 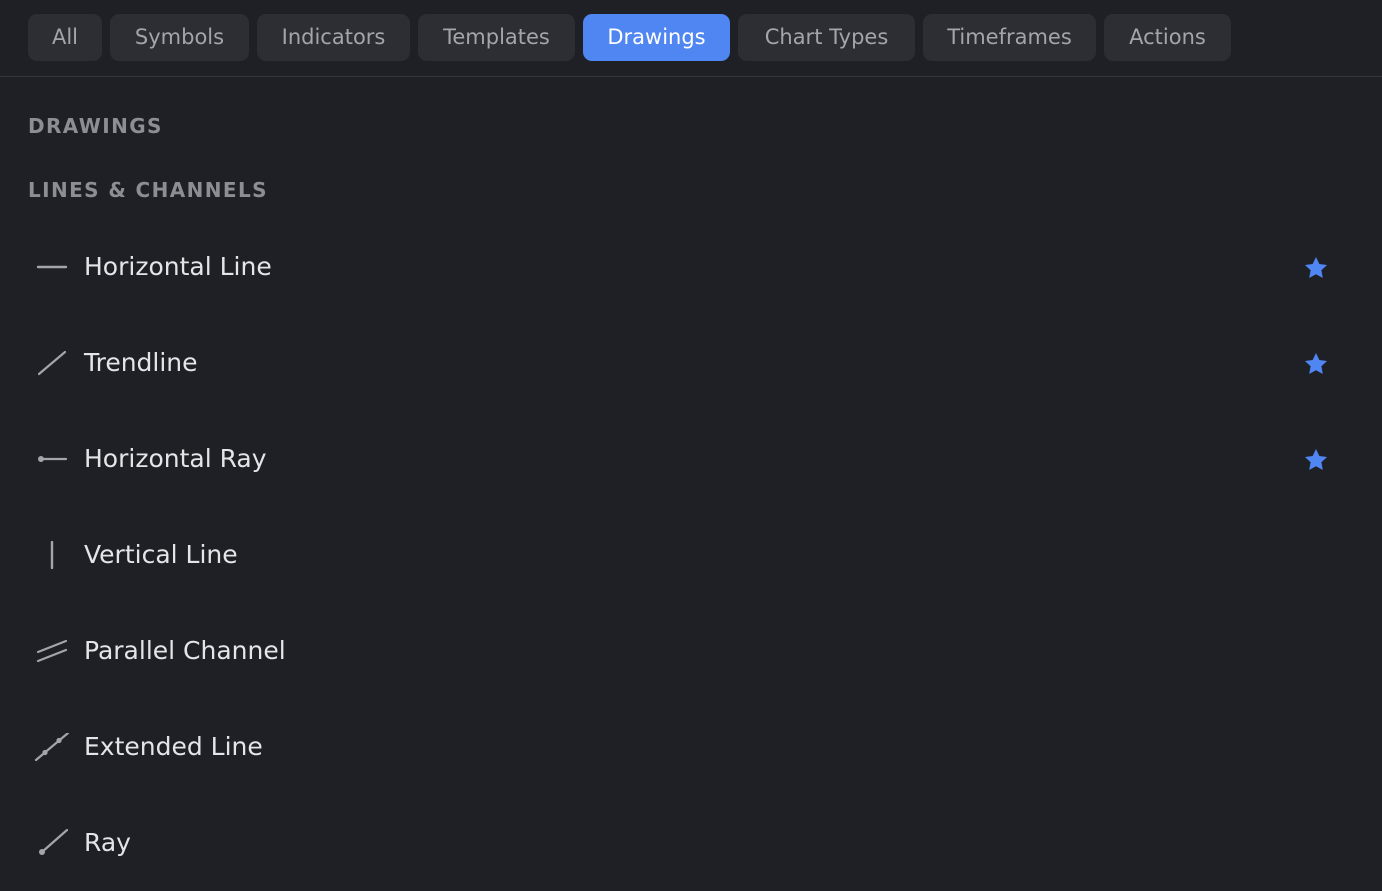 What do you see at coordinates (52, 555) in the screenshot?
I see `vertical-line-icon` at bounding box center [52, 555].